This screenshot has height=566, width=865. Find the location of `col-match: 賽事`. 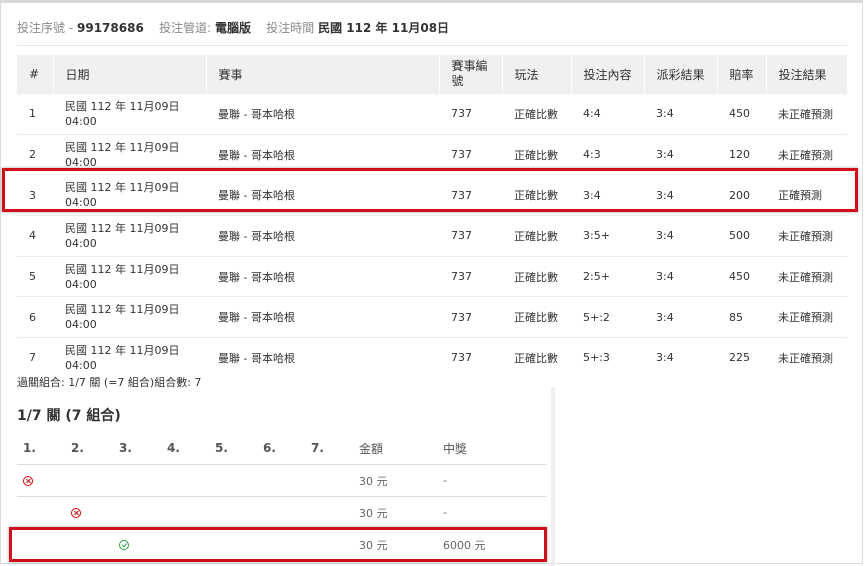

col-match: 賽事 is located at coordinates (323, 74).